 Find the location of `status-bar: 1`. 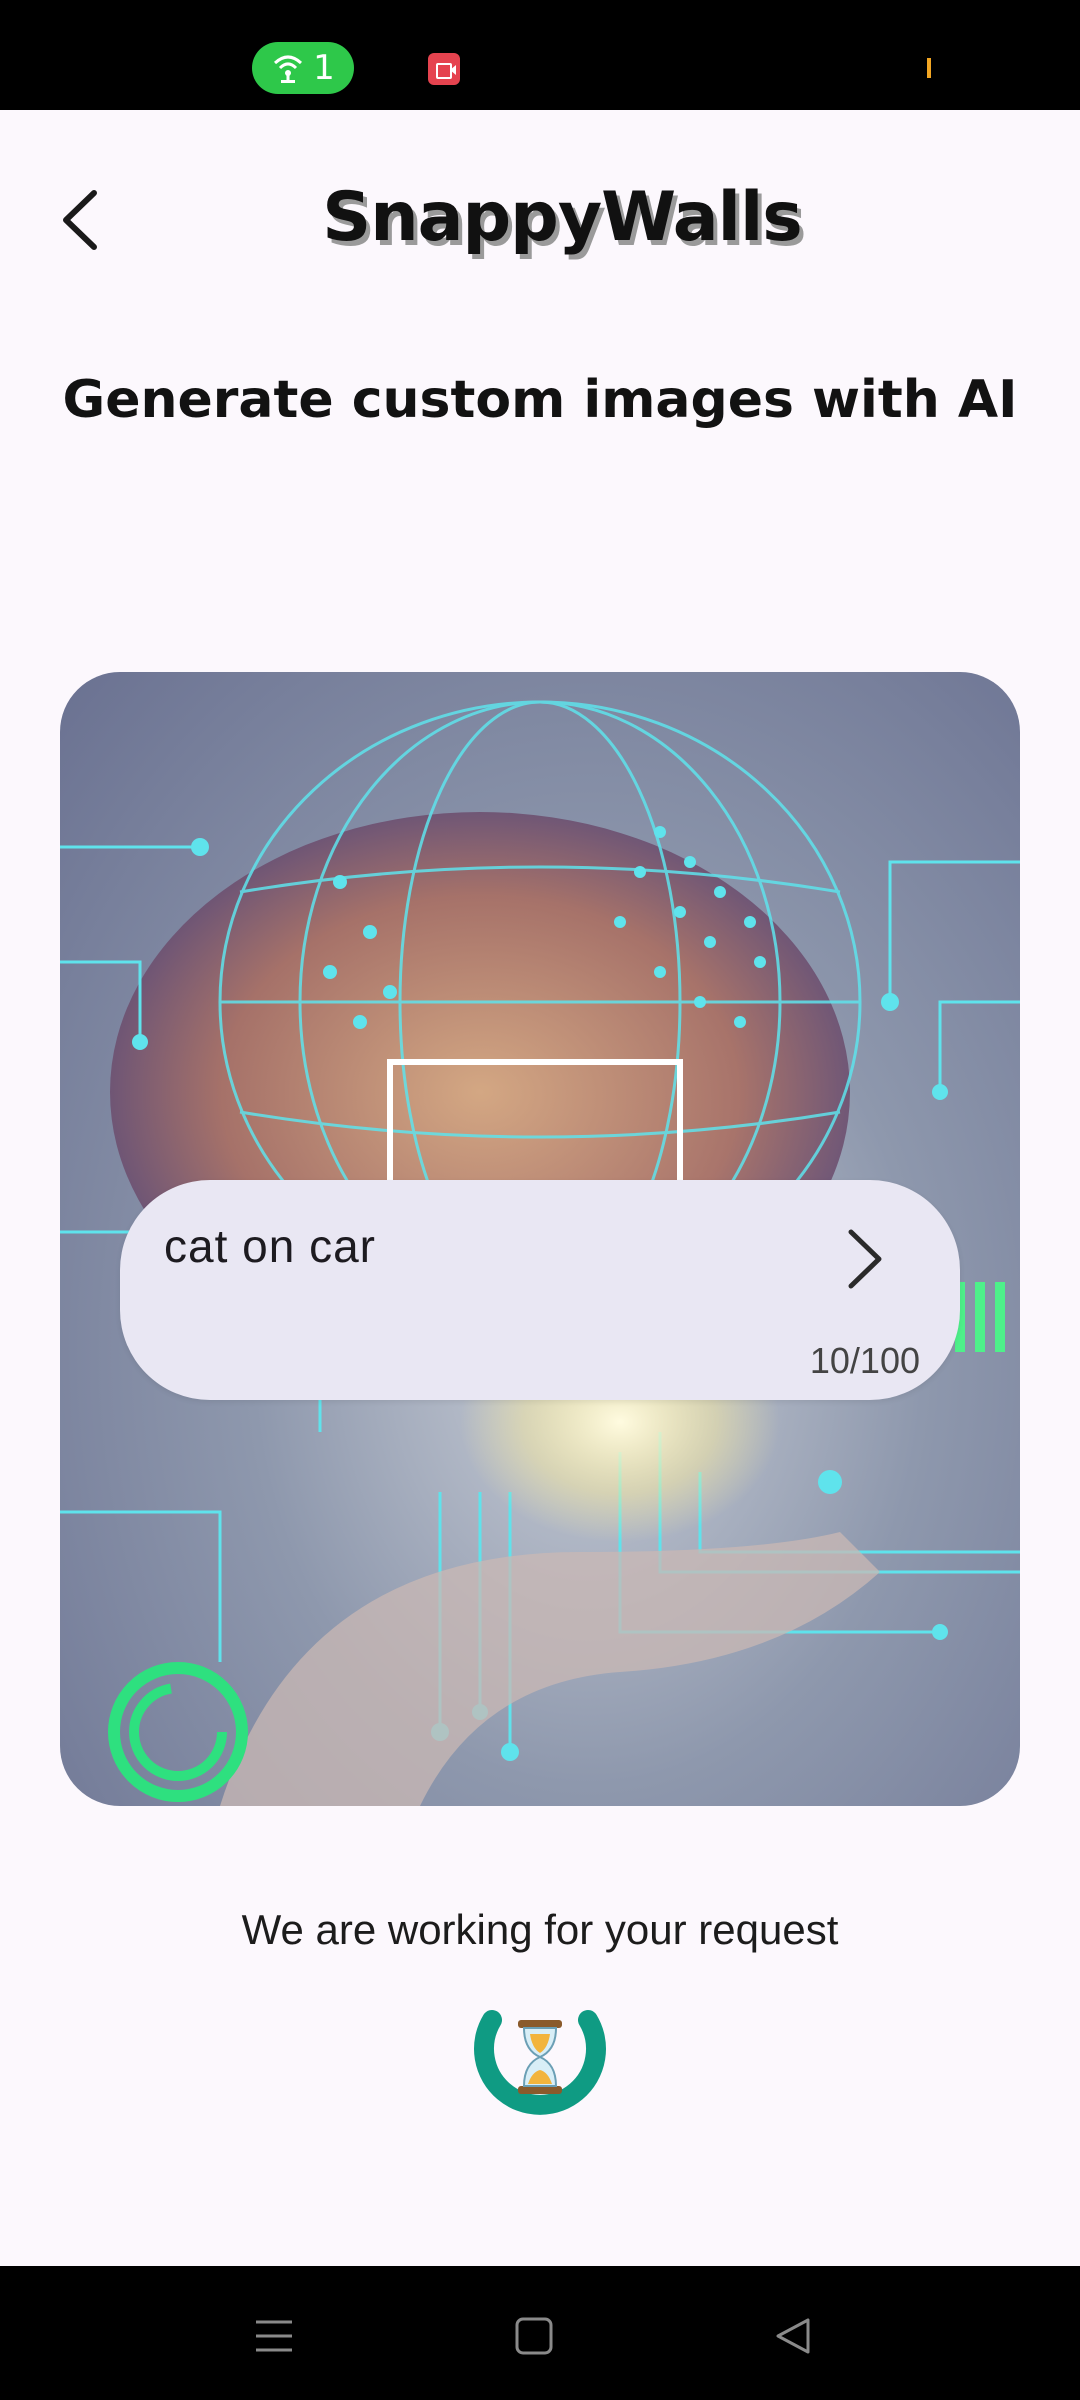

status-bar: 1 is located at coordinates (540, 55).